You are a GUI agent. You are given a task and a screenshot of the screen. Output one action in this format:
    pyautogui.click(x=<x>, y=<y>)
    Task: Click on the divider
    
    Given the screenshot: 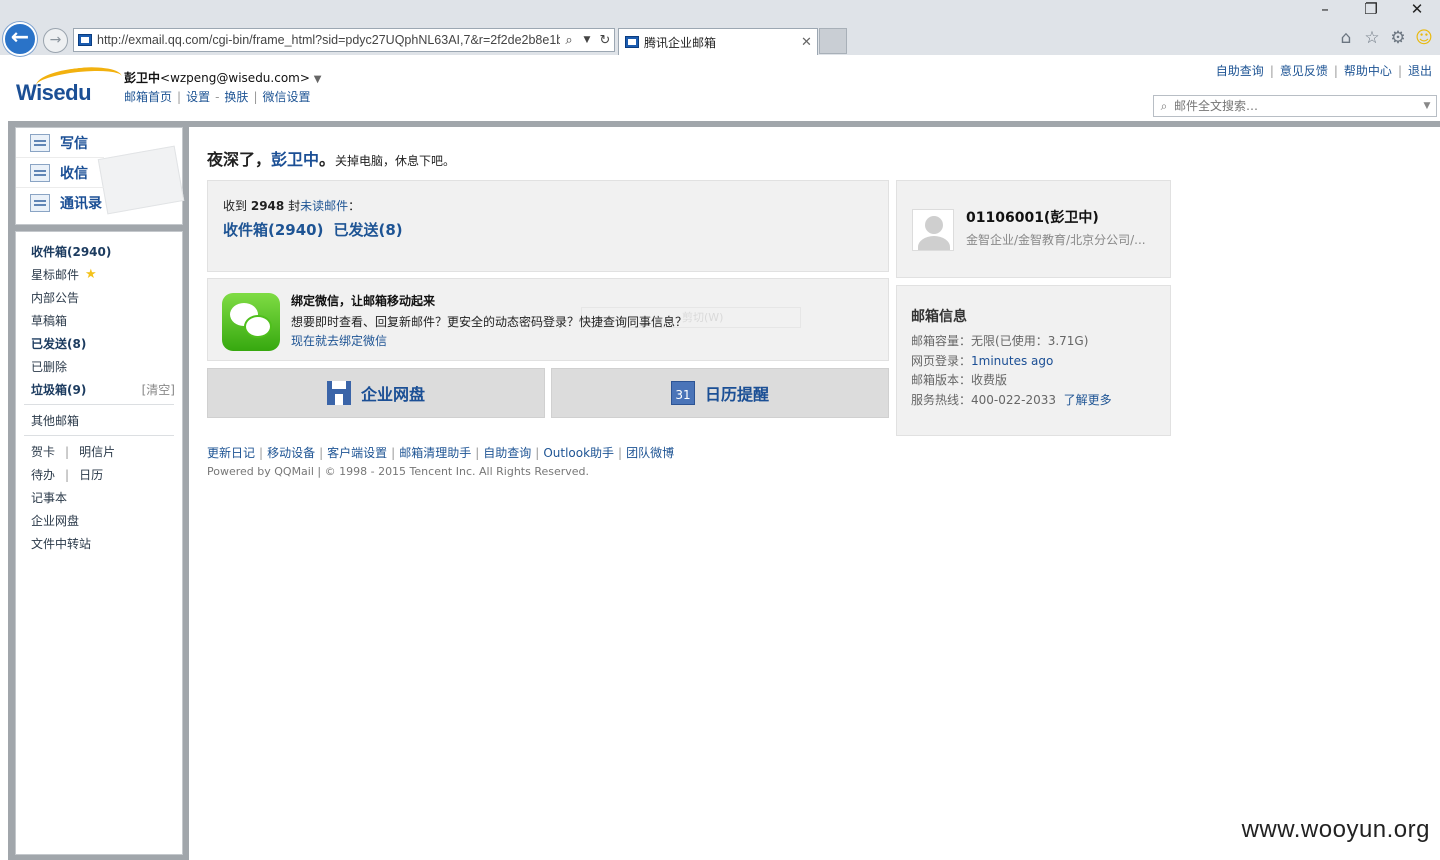 What is the action you would take?
    pyautogui.click(x=99, y=404)
    